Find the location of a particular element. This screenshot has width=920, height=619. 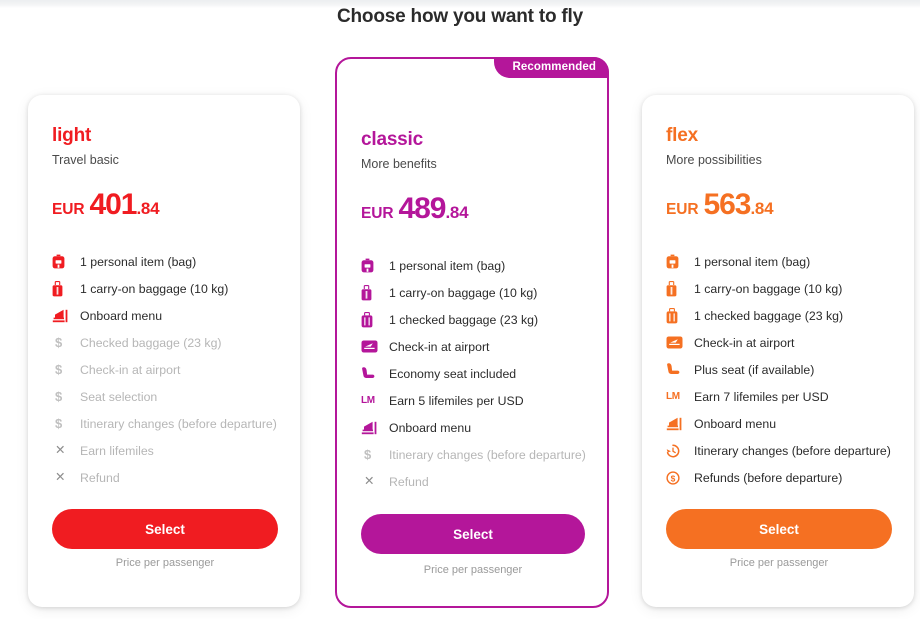

fare-tagline: More benefits is located at coordinates (399, 164).